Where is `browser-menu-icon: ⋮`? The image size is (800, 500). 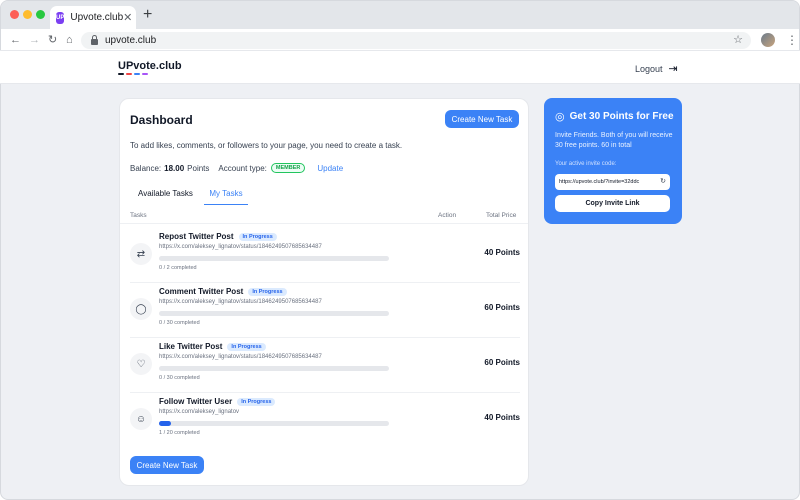 browser-menu-icon: ⋮ is located at coordinates (792, 40).